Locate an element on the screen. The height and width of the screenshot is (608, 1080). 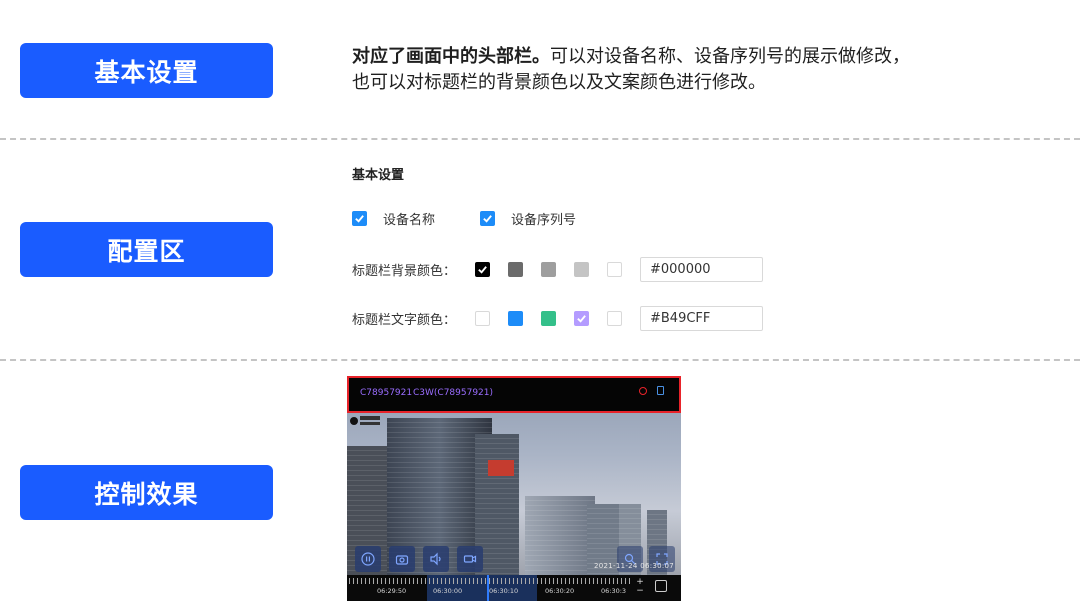
play-pause-button is located at coordinates (368, 559).